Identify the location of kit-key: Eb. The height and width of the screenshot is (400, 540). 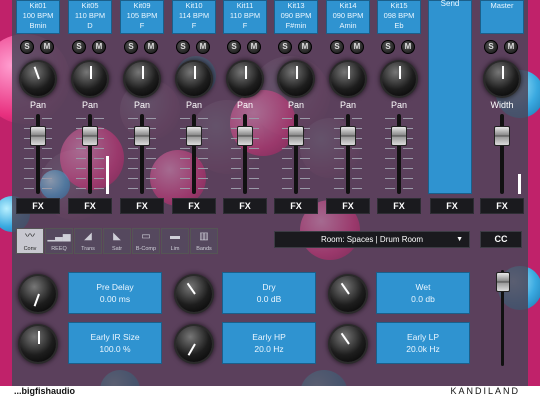
(399, 25).